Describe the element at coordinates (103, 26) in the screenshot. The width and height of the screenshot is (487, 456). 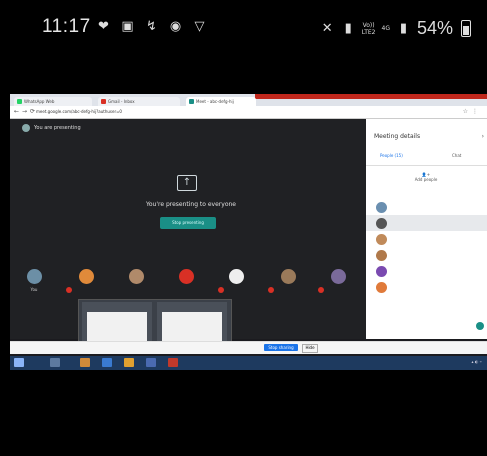
I see `heart-icon: ❤` at that location.